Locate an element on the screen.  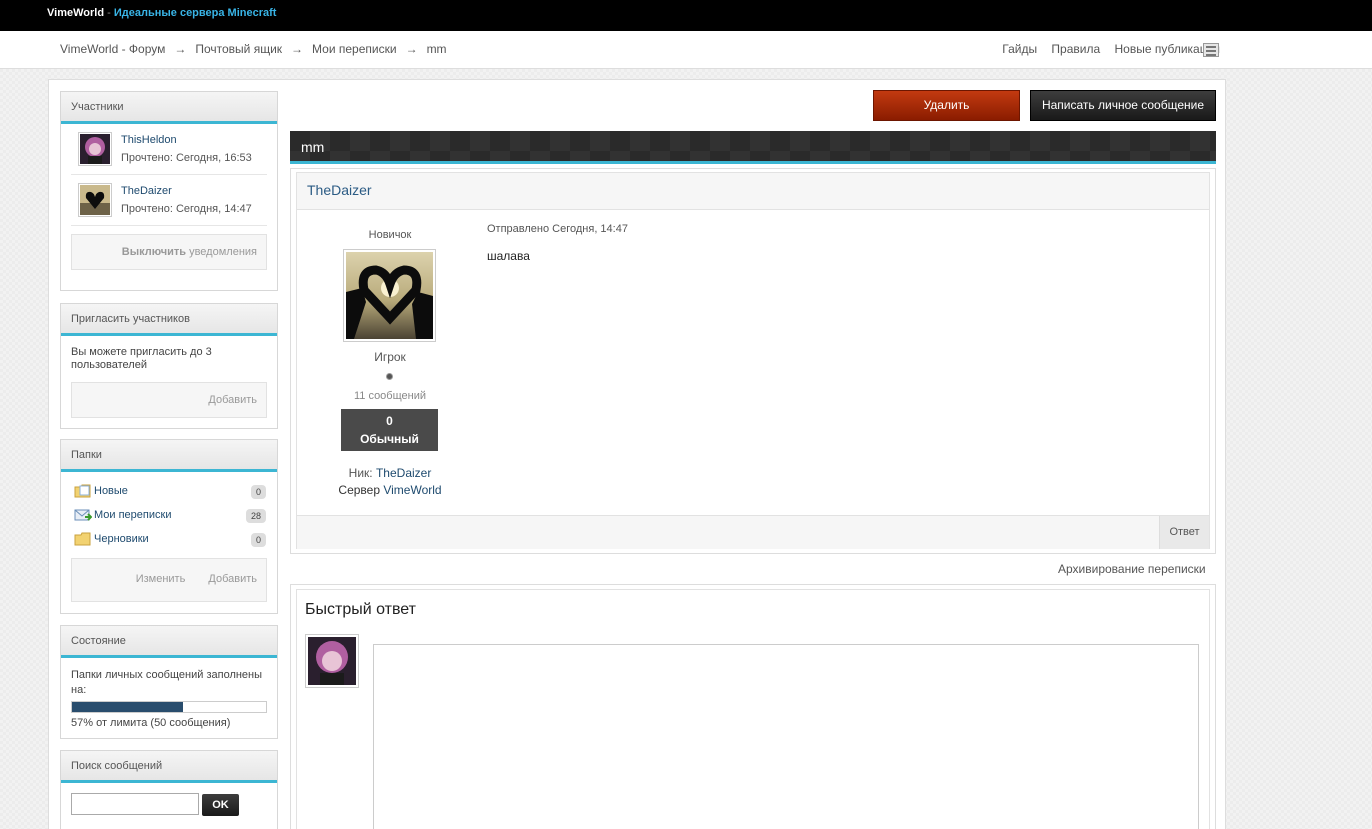
folders-actions: Изменить Добавить is located at coordinates (169, 580).